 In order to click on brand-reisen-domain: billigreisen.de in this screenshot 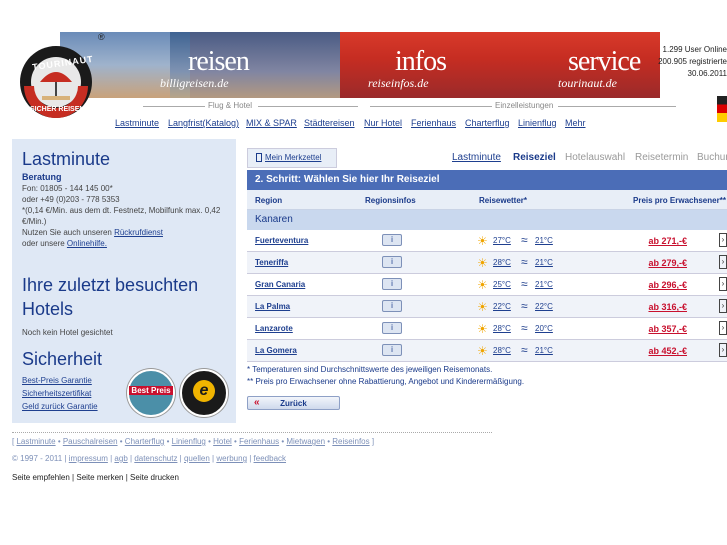, I will do `click(194, 83)`.